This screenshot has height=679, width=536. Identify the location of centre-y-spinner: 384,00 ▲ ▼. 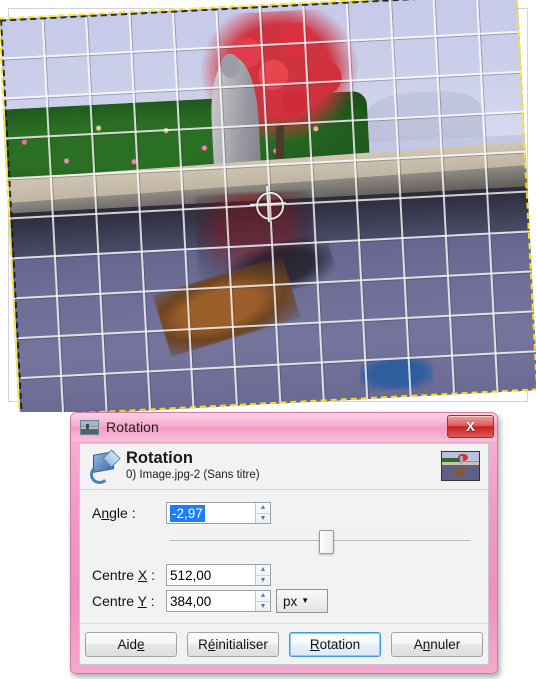
(218, 601).